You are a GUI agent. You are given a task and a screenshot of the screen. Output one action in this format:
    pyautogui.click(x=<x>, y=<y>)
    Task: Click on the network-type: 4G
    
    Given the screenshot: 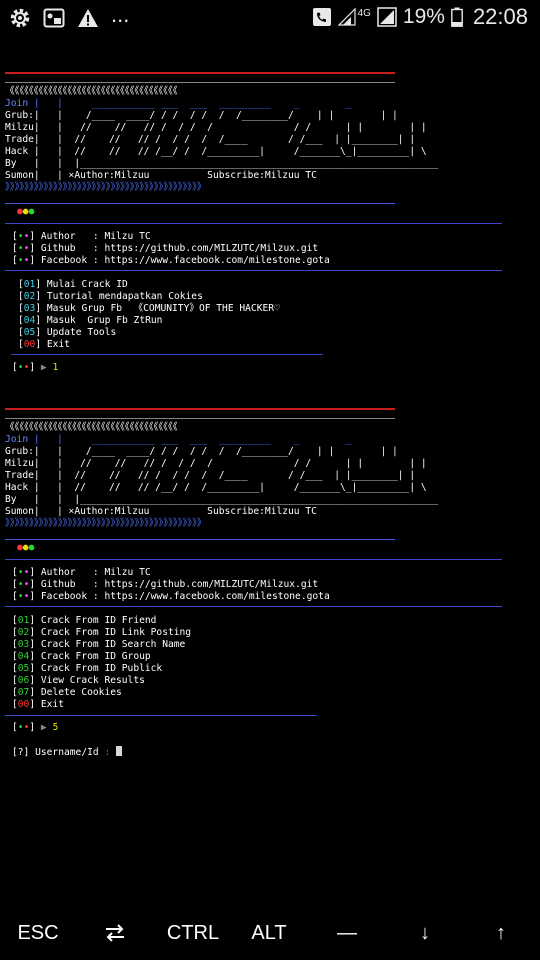 What is the action you would take?
    pyautogui.click(x=364, y=13)
    